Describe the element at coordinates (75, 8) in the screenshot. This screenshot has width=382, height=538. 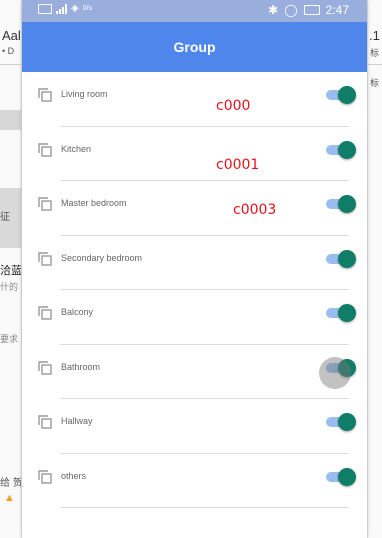
I see `wifi-icon: ◈` at that location.